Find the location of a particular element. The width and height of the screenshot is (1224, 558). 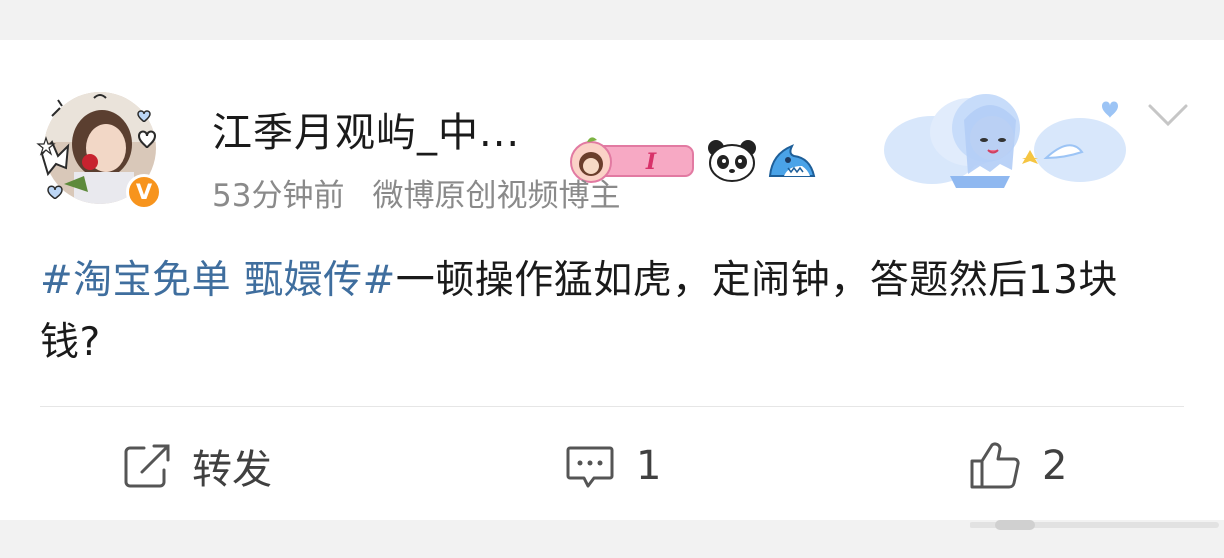

like-count: 2 is located at coordinates (1055, 466).